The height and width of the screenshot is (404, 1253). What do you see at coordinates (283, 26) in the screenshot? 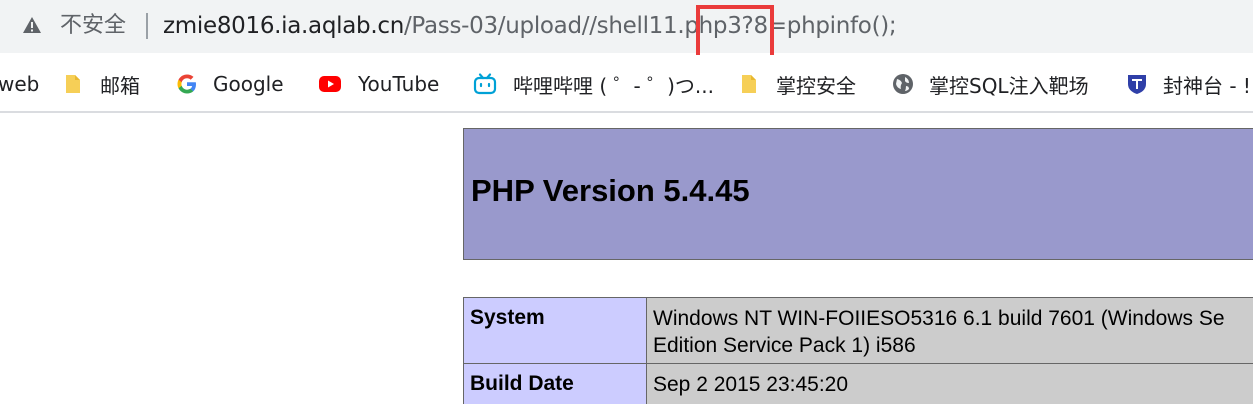
I see `url-host: zmie8016.ia.aqlab.cn` at bounding box center [283, 26].